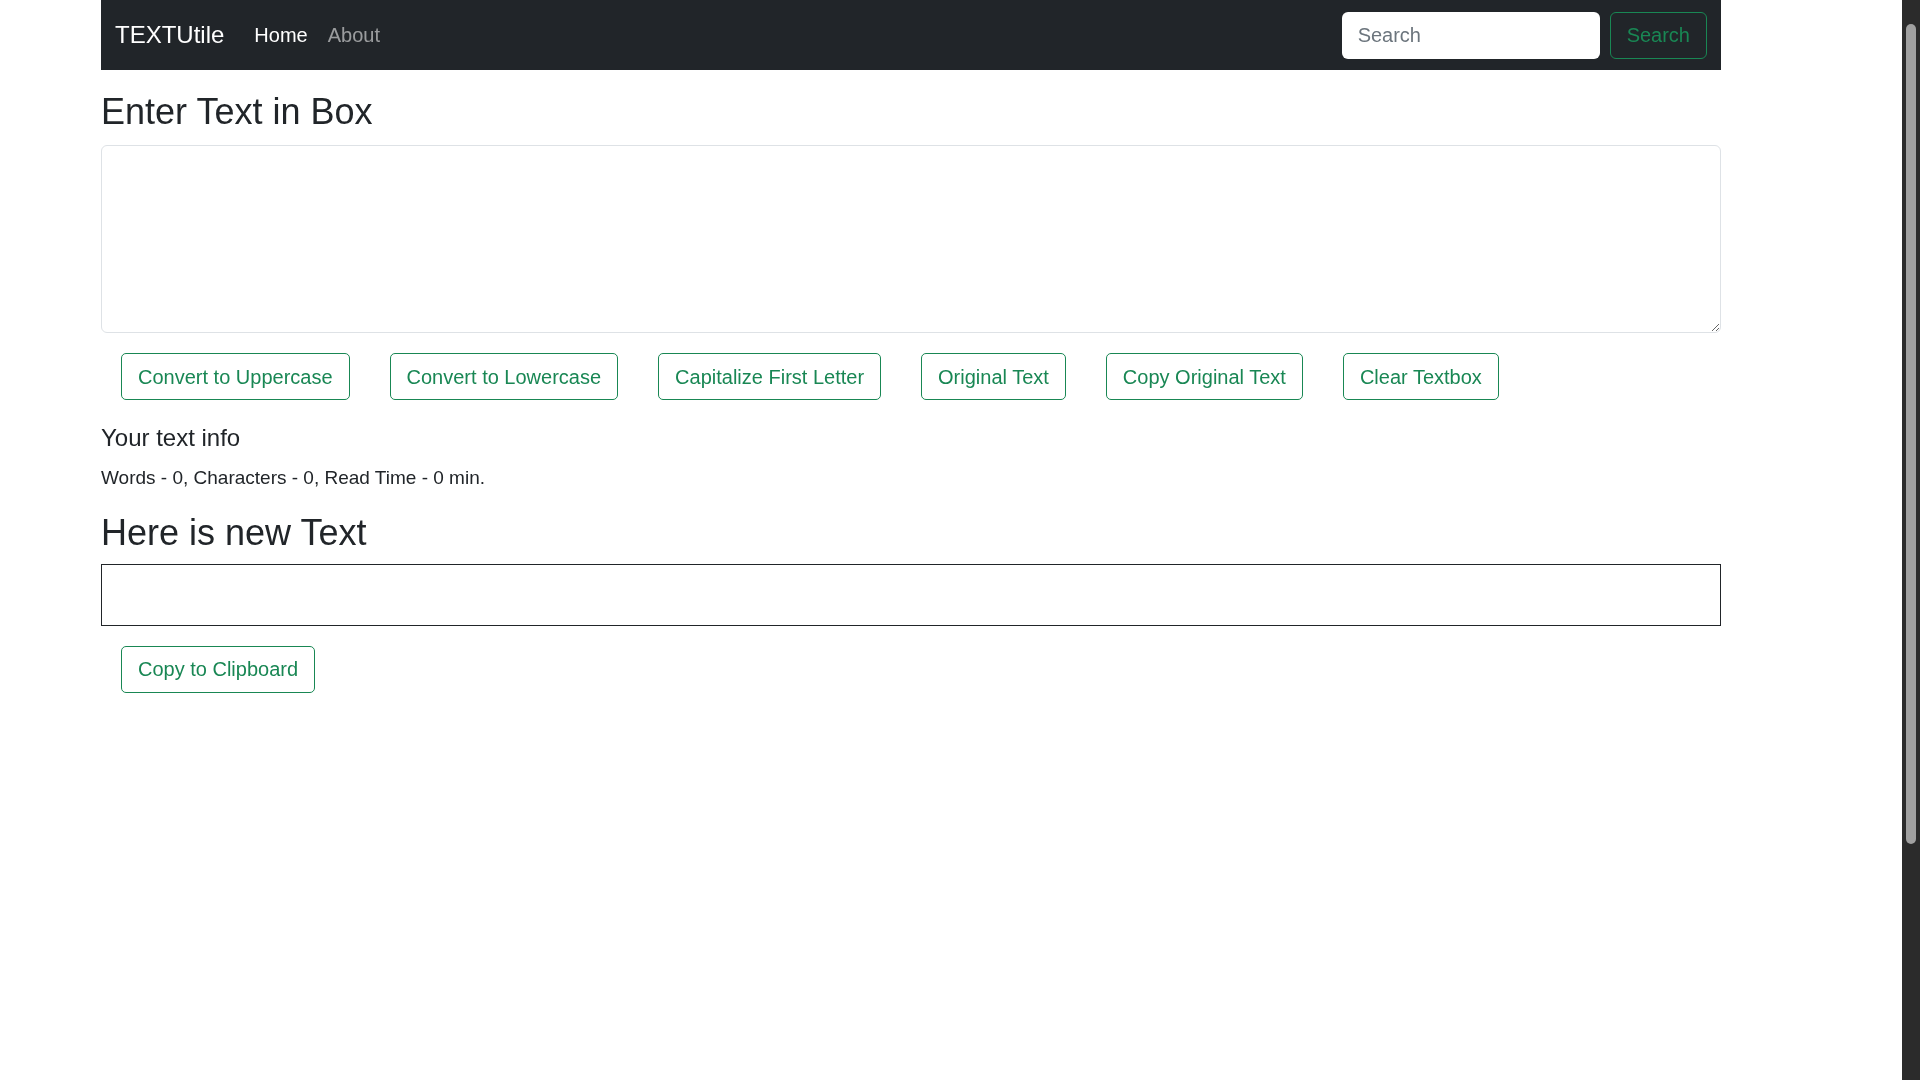  I want to click on action-button: Capitalize First Letter, so click(770, 377).